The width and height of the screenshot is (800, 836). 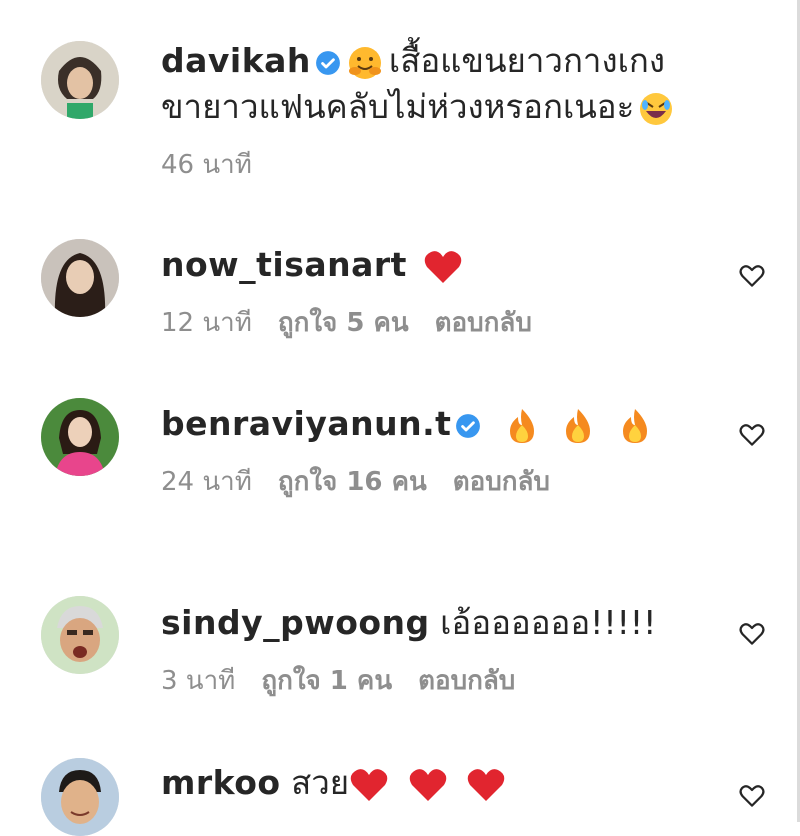 What do you see at coordinates (295, 622) in the screenshot?
I see `comment-username: sindy_pwoong` at bounding box center [295, 622].